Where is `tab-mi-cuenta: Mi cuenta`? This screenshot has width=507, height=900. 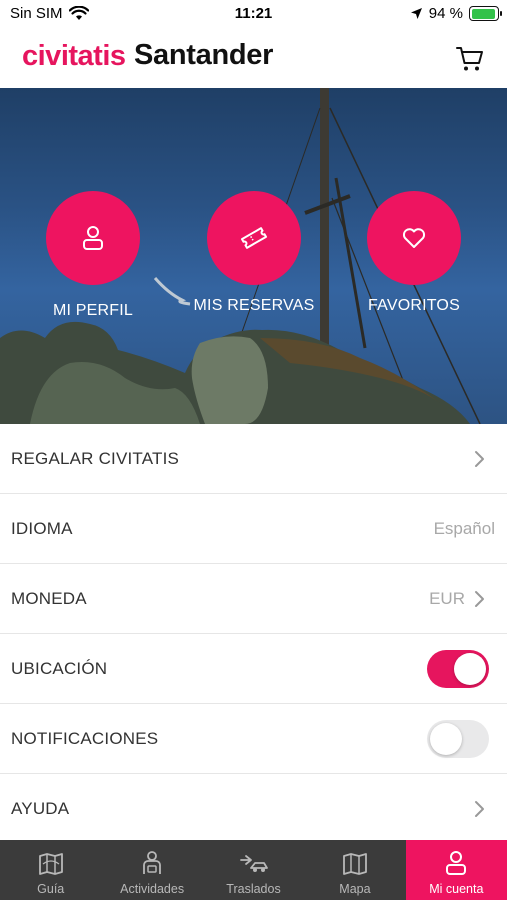 tab-mi-cuenta: Mi cuenta is located at coordinates (456, 870).